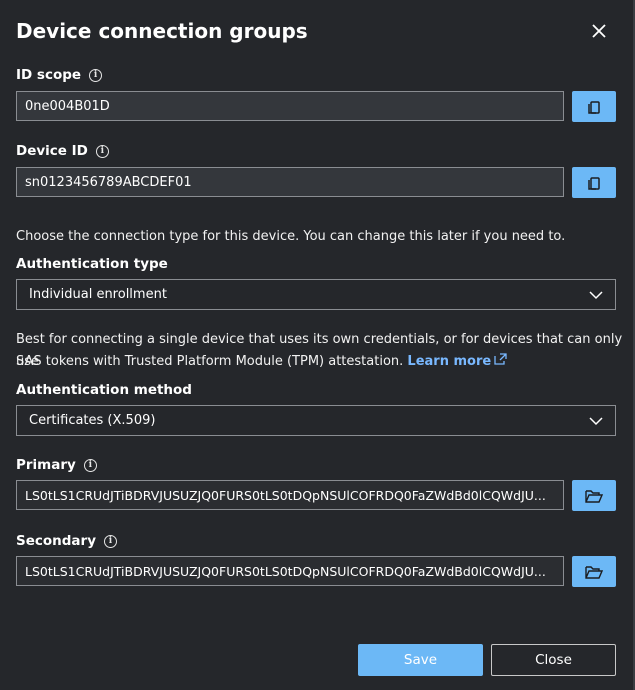  What do you see at coordinates (599, 31) in the screenshot?
I see `close-icon` at bounding box center [599, 31].